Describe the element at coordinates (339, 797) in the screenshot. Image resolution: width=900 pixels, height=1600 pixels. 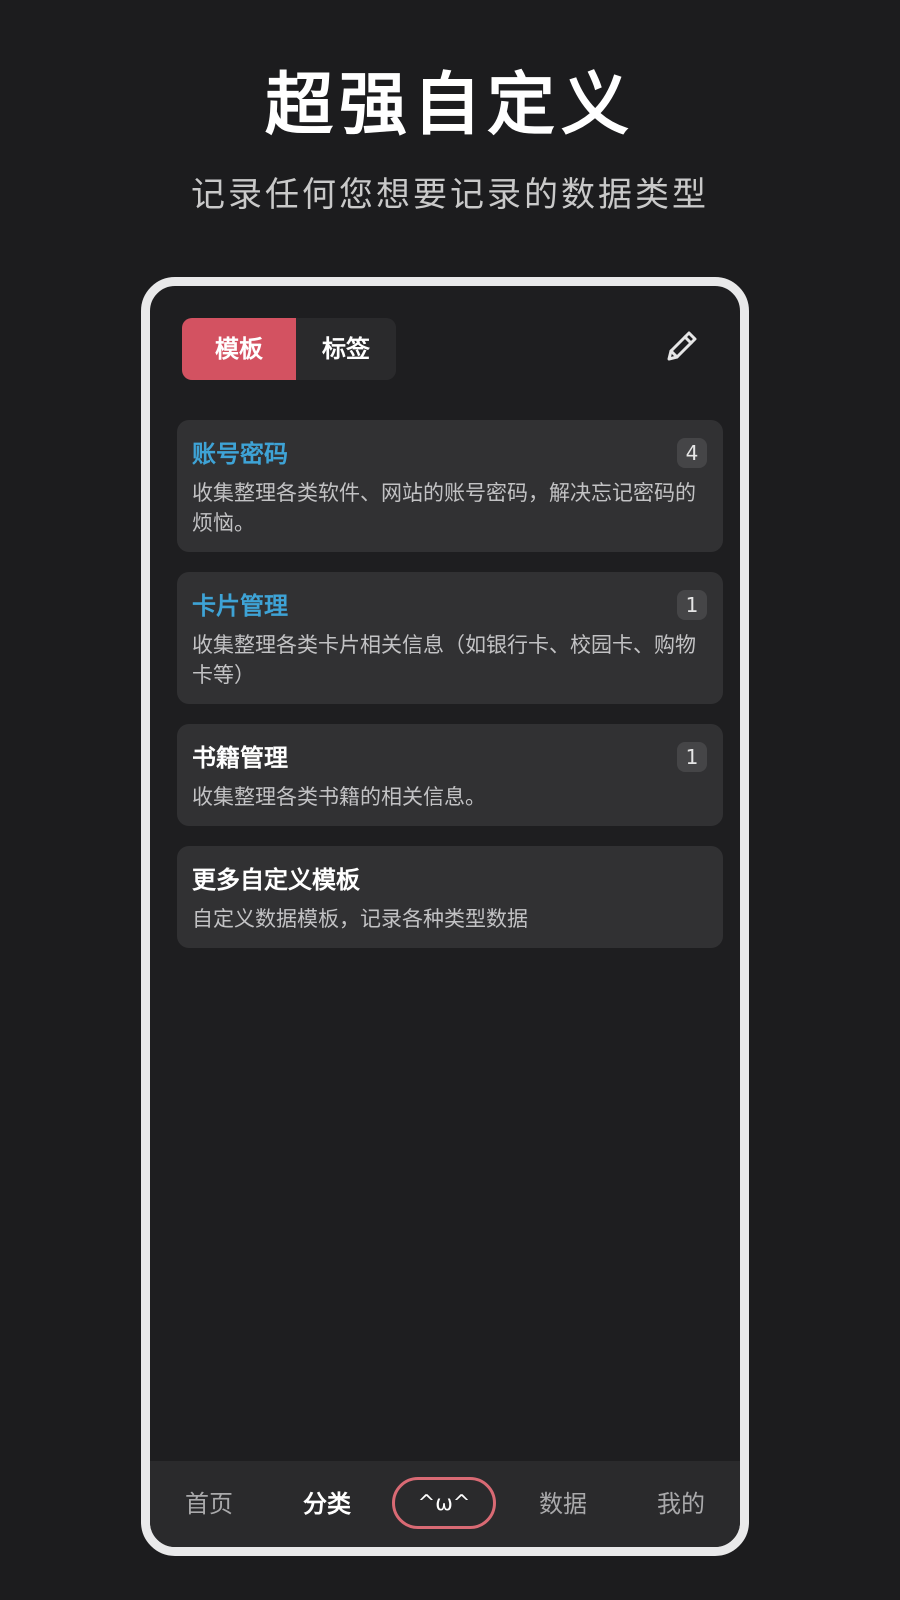
I see `template-description: 收集整理各类书籍的相关信息。` at that location.